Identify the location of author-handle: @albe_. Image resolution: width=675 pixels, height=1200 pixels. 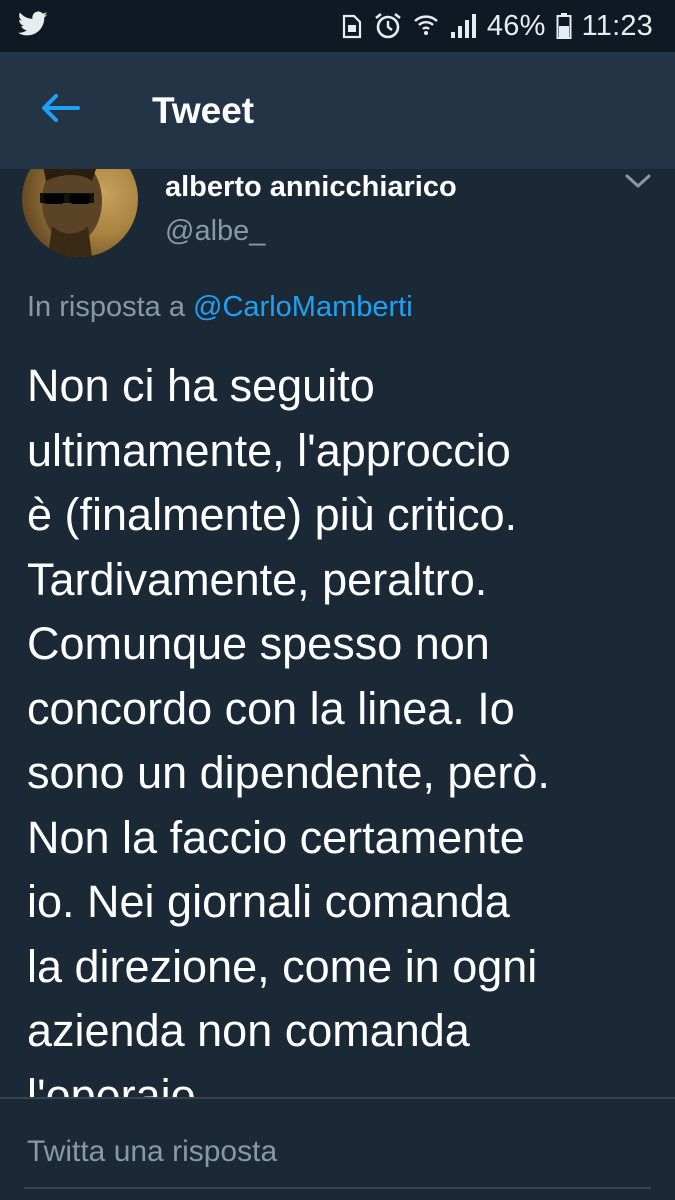
(215, 231).